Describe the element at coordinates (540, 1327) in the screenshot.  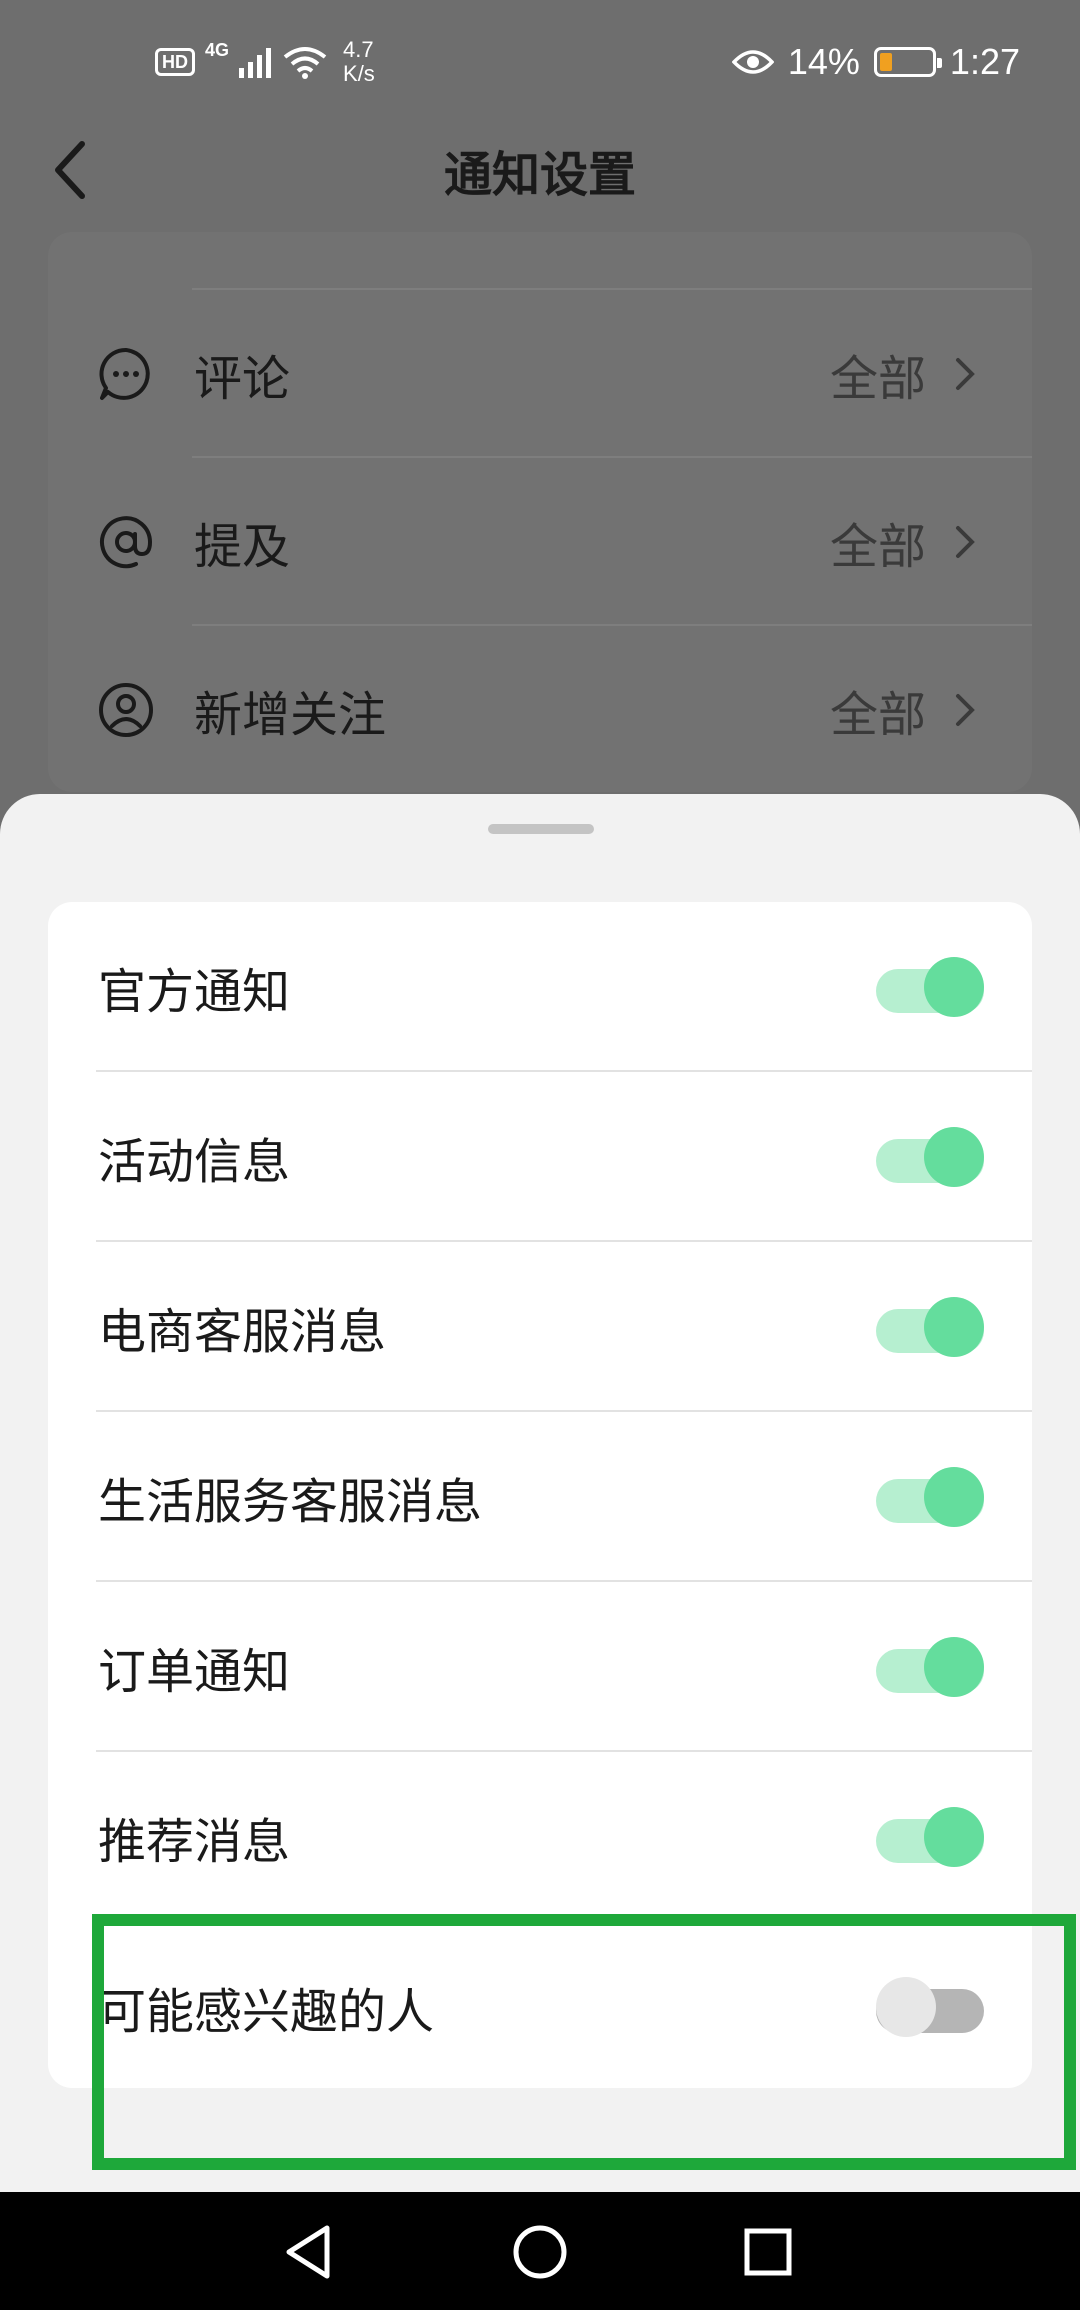
I see `option-row-ecommerce-service: 电商客服消息` at that location.